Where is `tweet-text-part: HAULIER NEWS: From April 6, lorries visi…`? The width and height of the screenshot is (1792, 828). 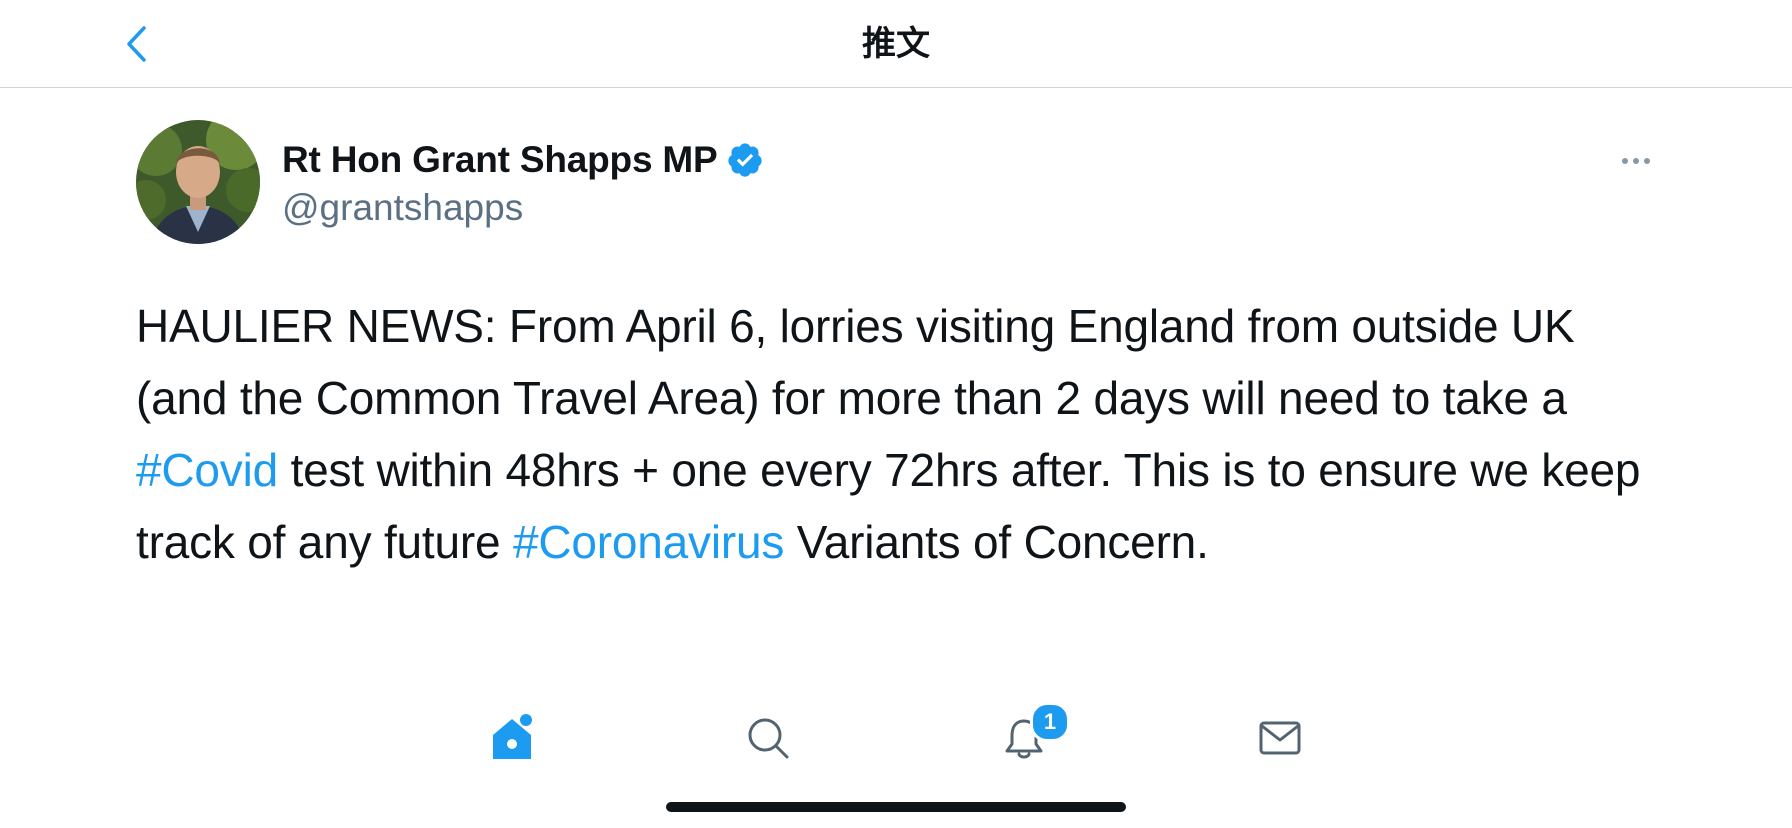
tweet-text-part: HAULIER NEWS: From April 6, lorries visi… is located at coordinates (855, 362).